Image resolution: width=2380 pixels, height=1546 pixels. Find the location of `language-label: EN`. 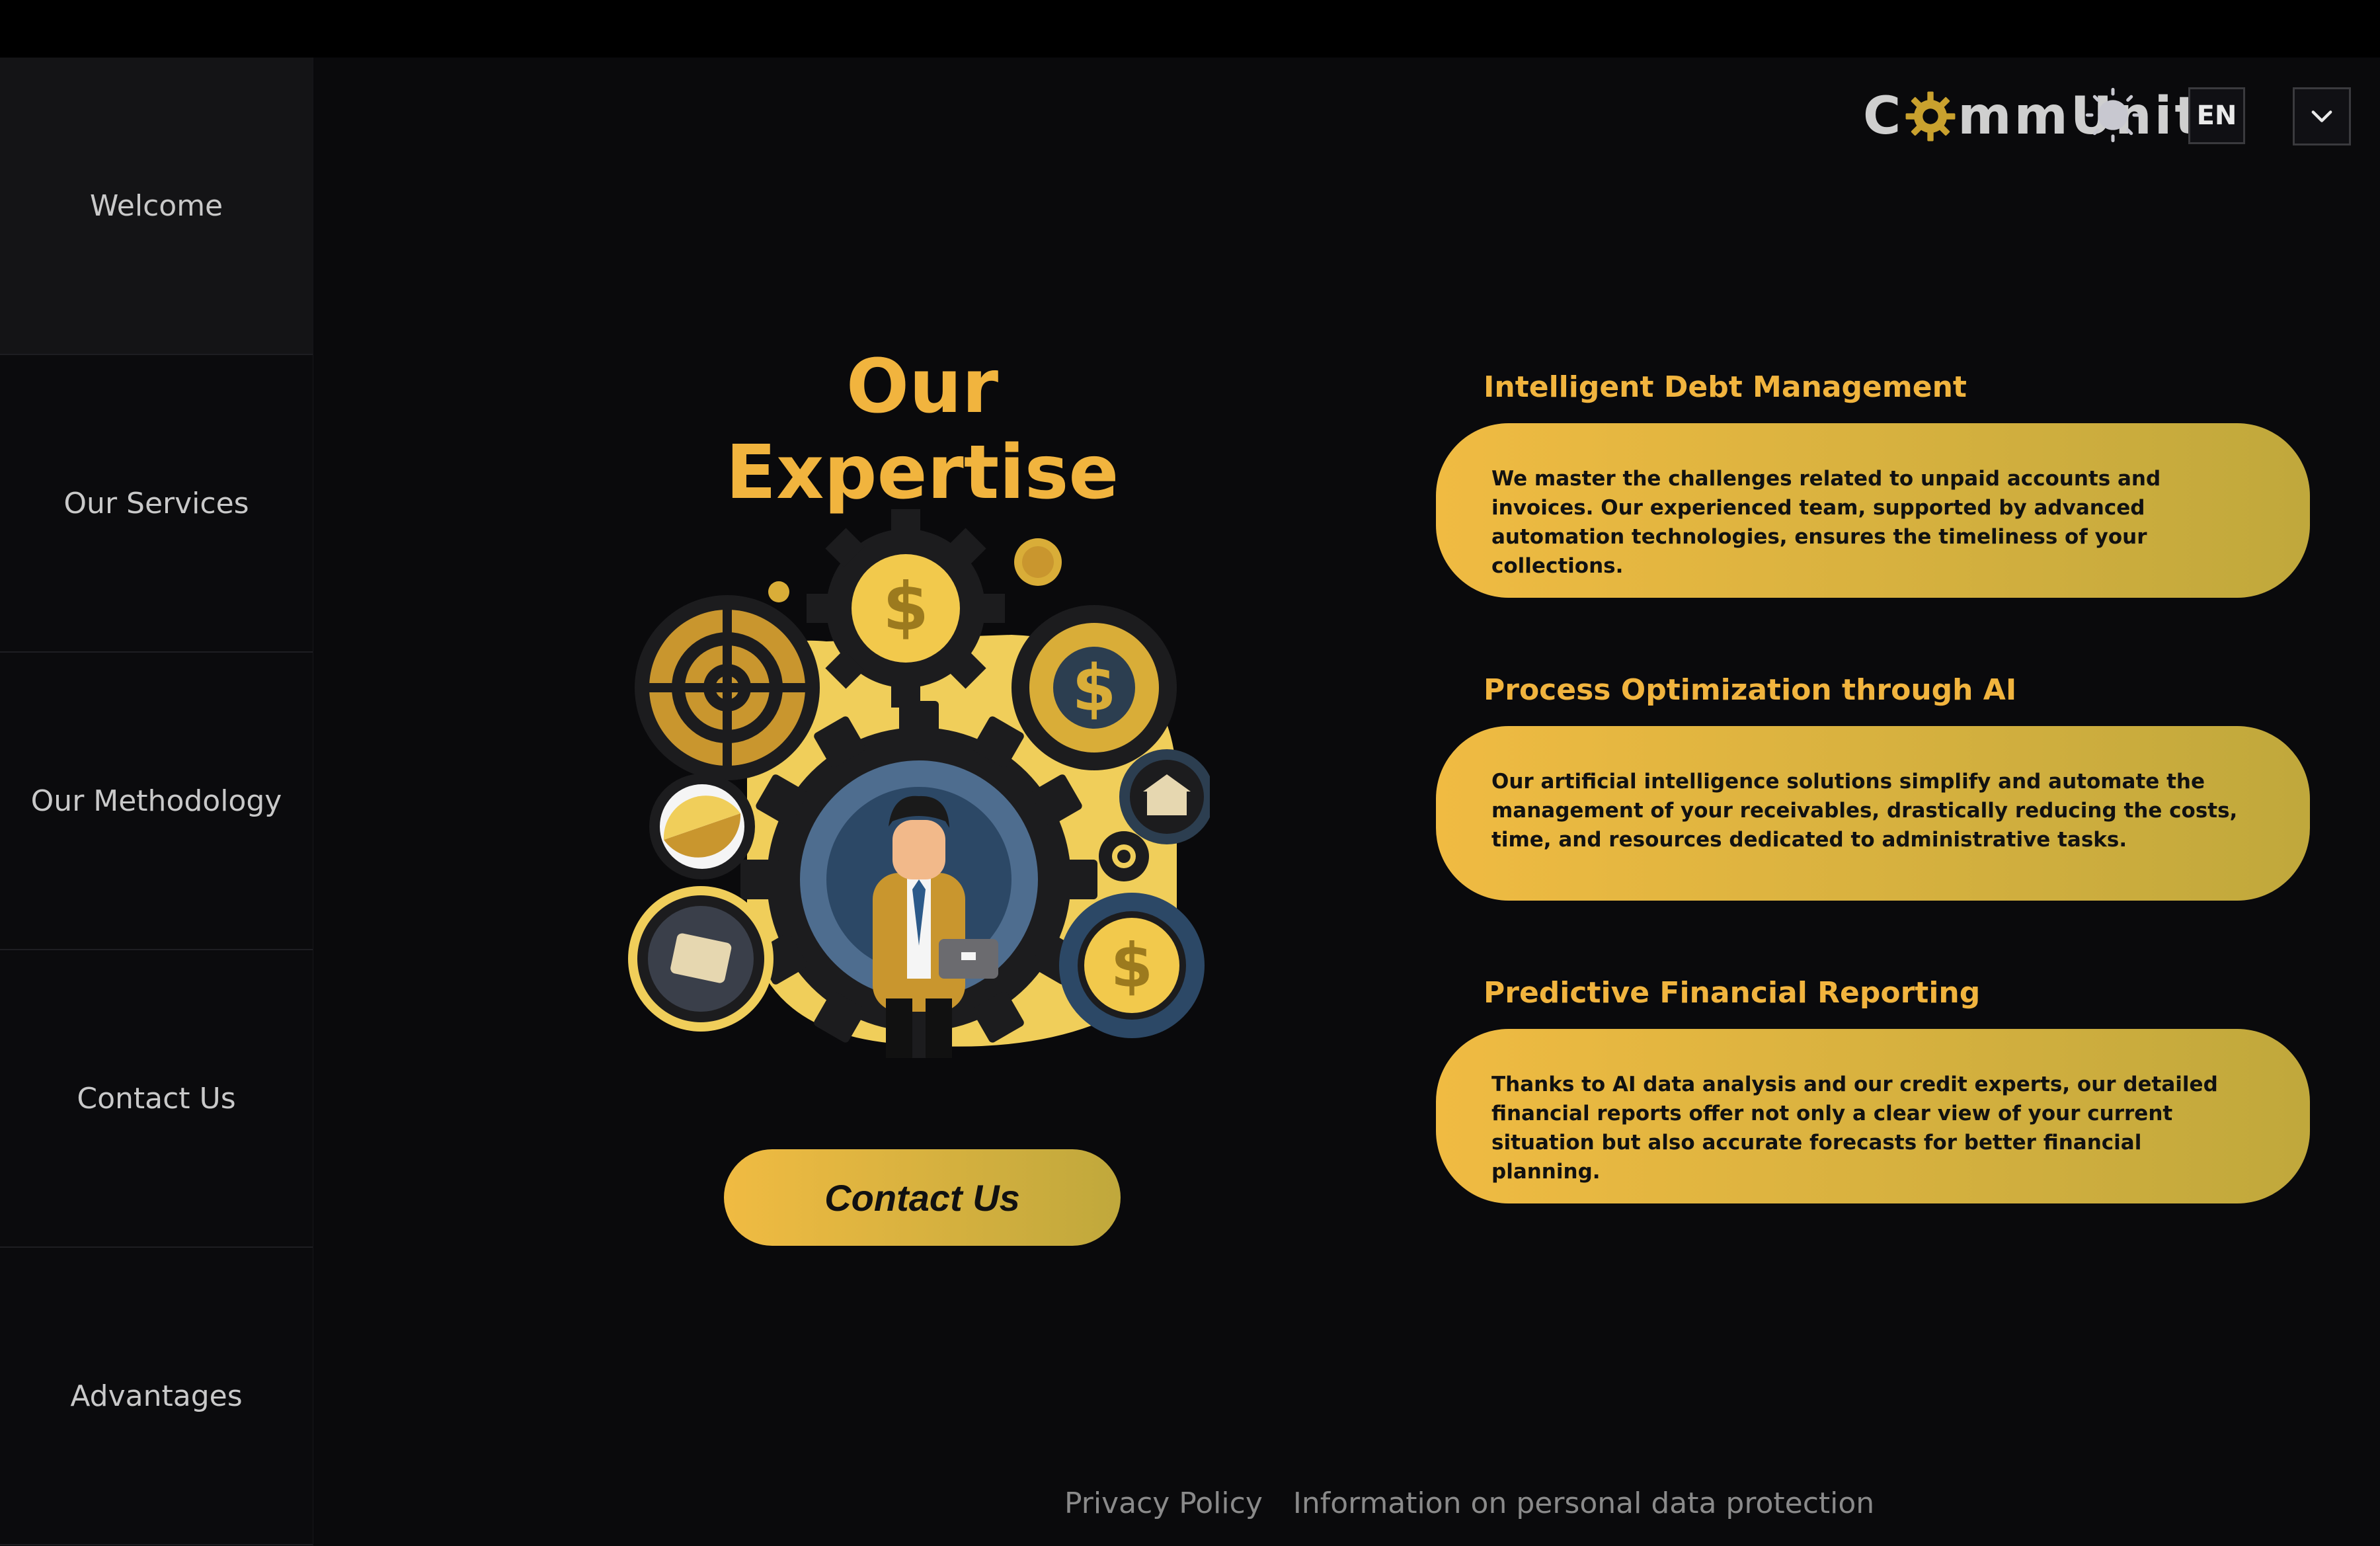

language-label: EN is located at coordinates (2216, 116).